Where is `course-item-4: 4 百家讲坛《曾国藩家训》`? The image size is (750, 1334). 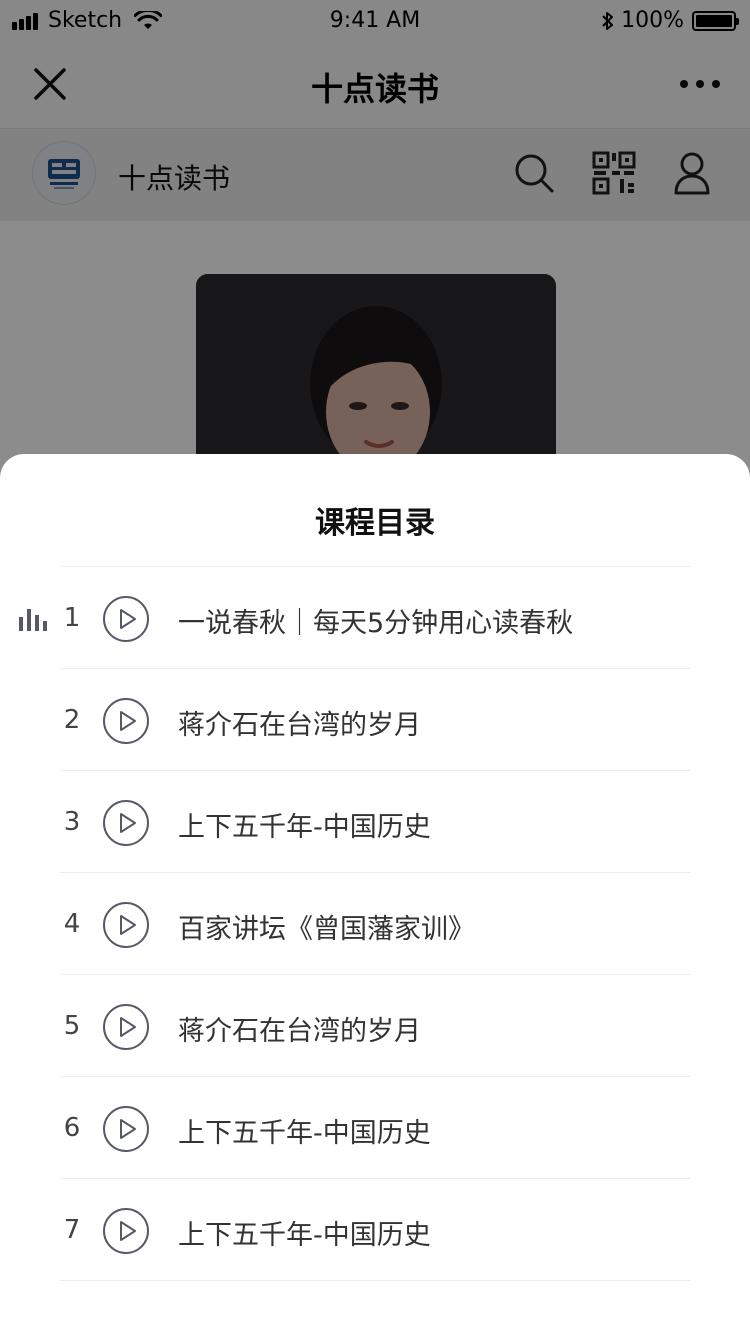 course-item-4: 4 百家讲坛《曾国藩家训》 is located at coordinates (375, 924).